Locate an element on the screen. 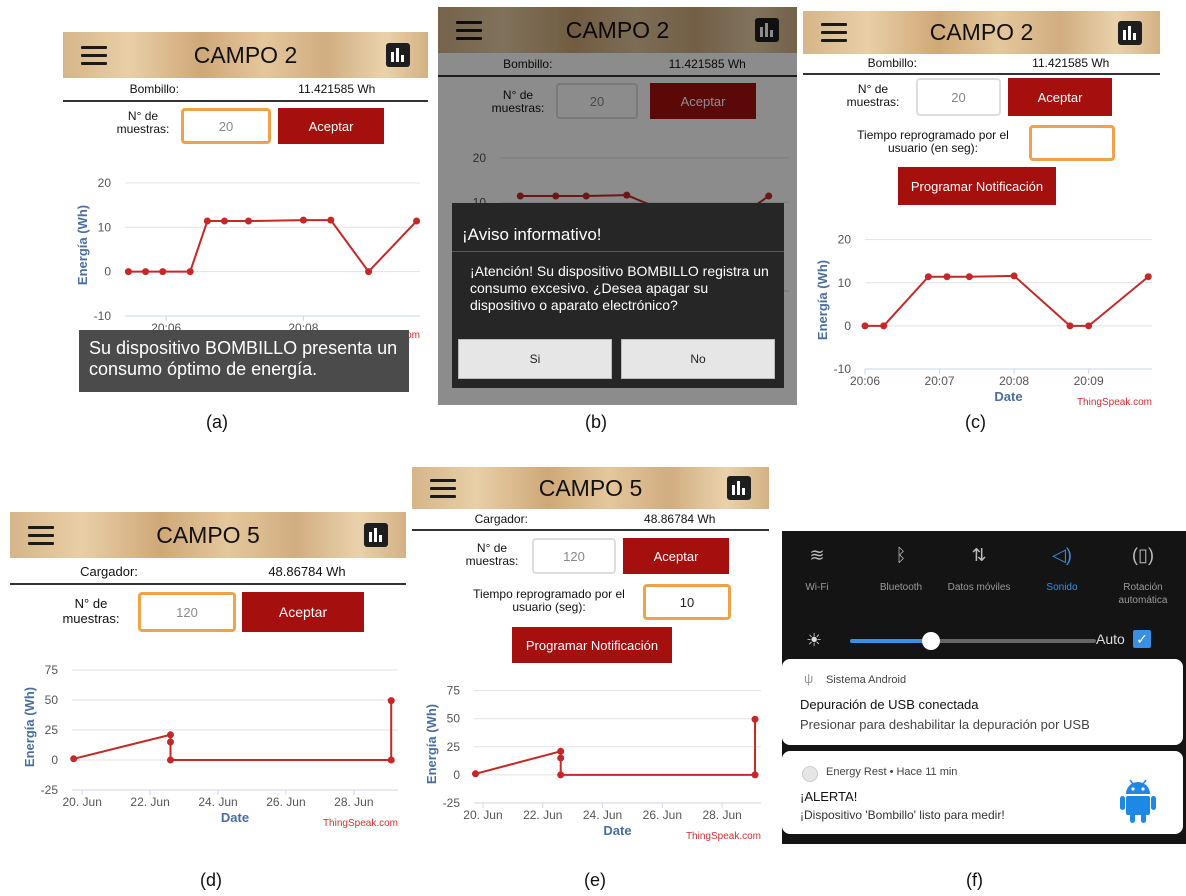 The width and height of the screenshot is (1186, 896). yes-button: Si is located at coordinates (535, 359).